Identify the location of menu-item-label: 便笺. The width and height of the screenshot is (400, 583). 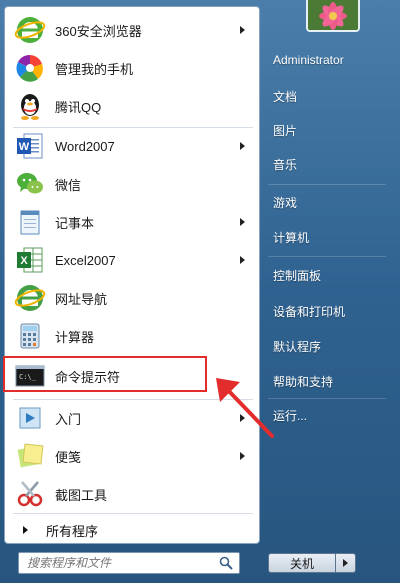
(68, 457).